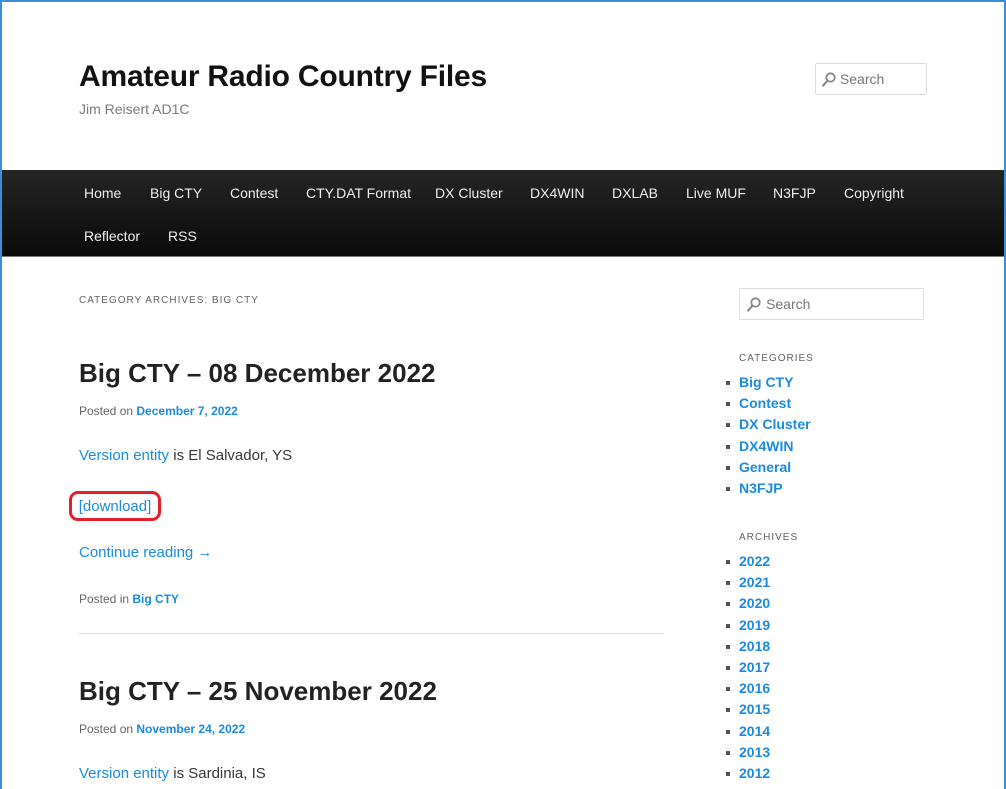 Image resolution: width=1006 pixels, height=789 pixels. Describe the element at coordinates (358, 193) in the screenshot. I see `nav-item-cty-dat-format: CTY.DAT Format` at that location.